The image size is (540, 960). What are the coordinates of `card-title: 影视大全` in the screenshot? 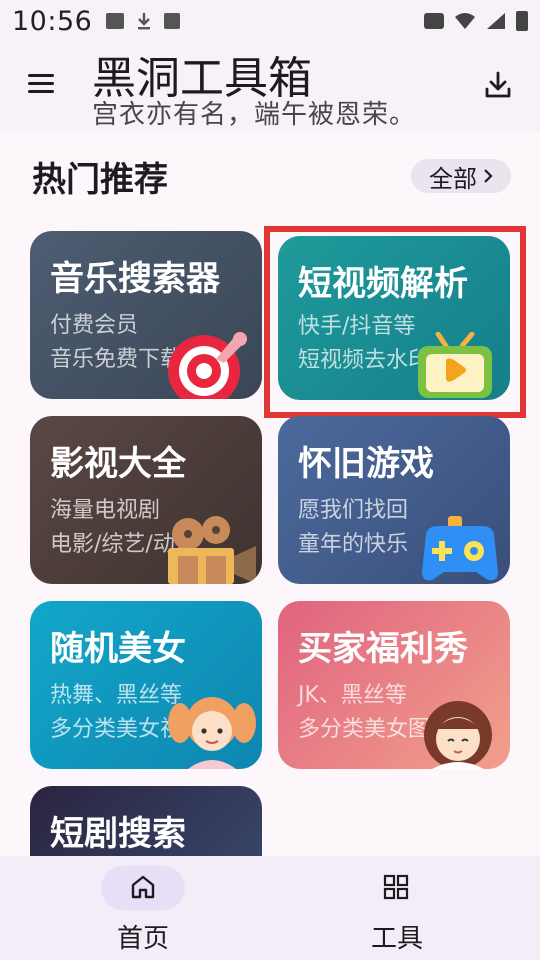 It's located at (118, 464).